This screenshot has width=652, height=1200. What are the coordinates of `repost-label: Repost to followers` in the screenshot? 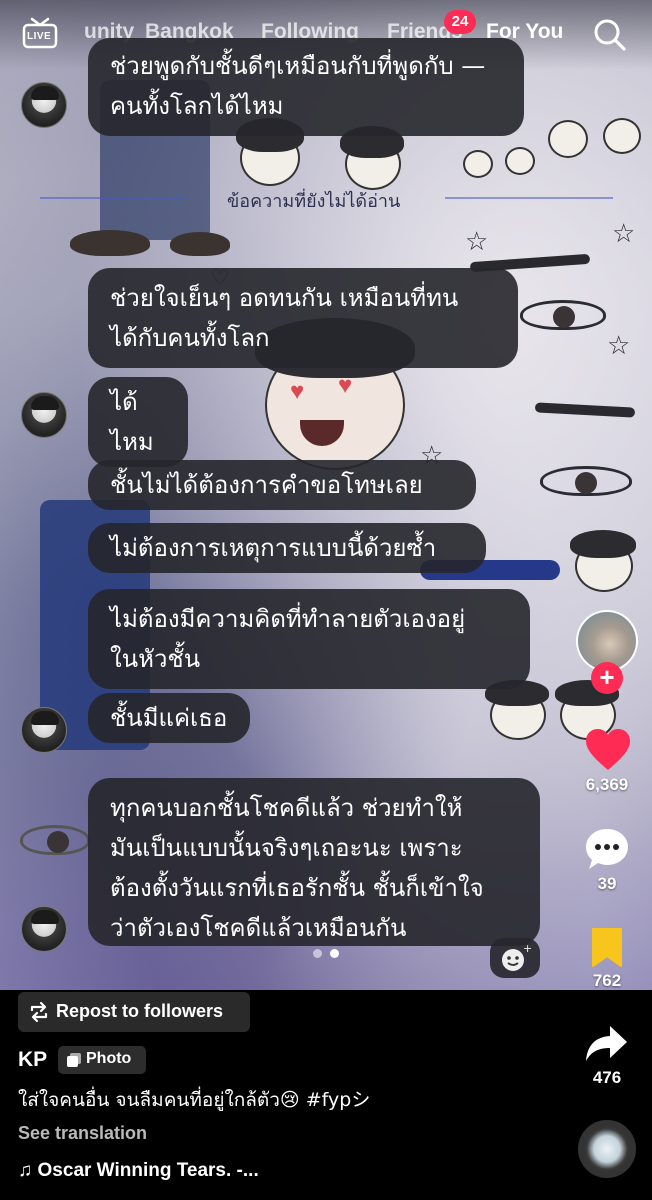 It's located at (140, 1011).